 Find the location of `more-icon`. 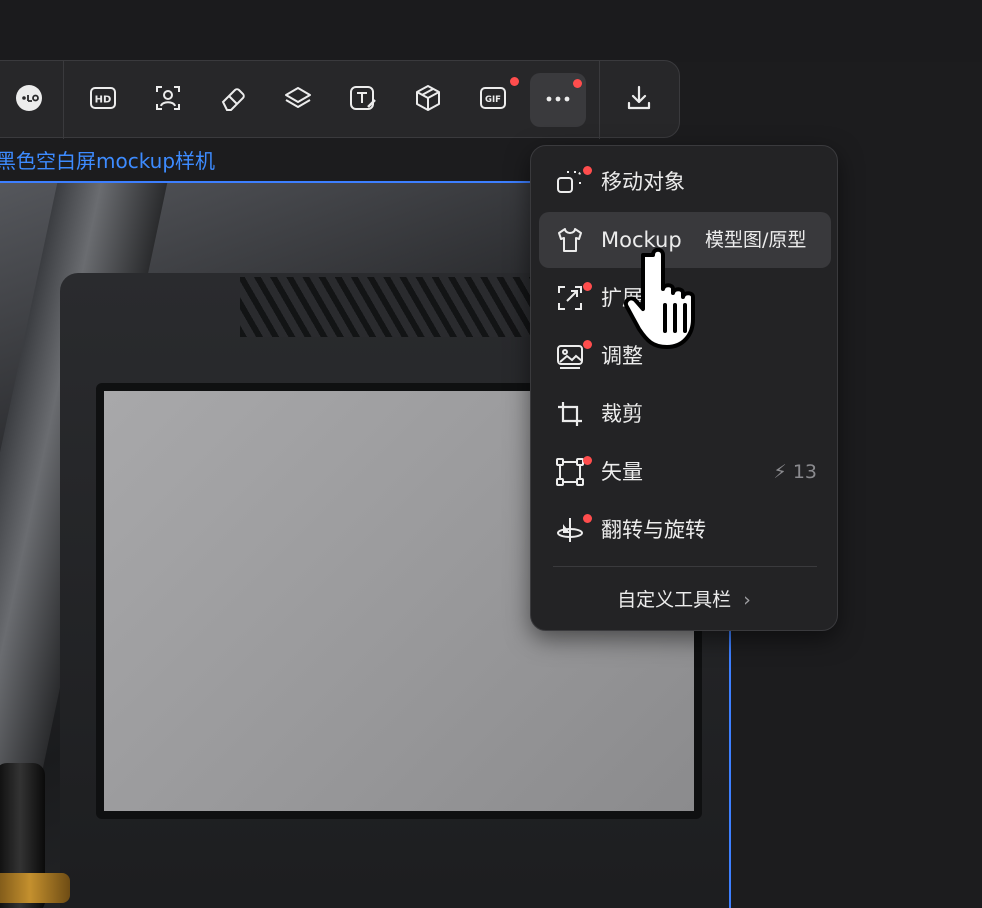

more-icon is located at coordinates (558, 100).